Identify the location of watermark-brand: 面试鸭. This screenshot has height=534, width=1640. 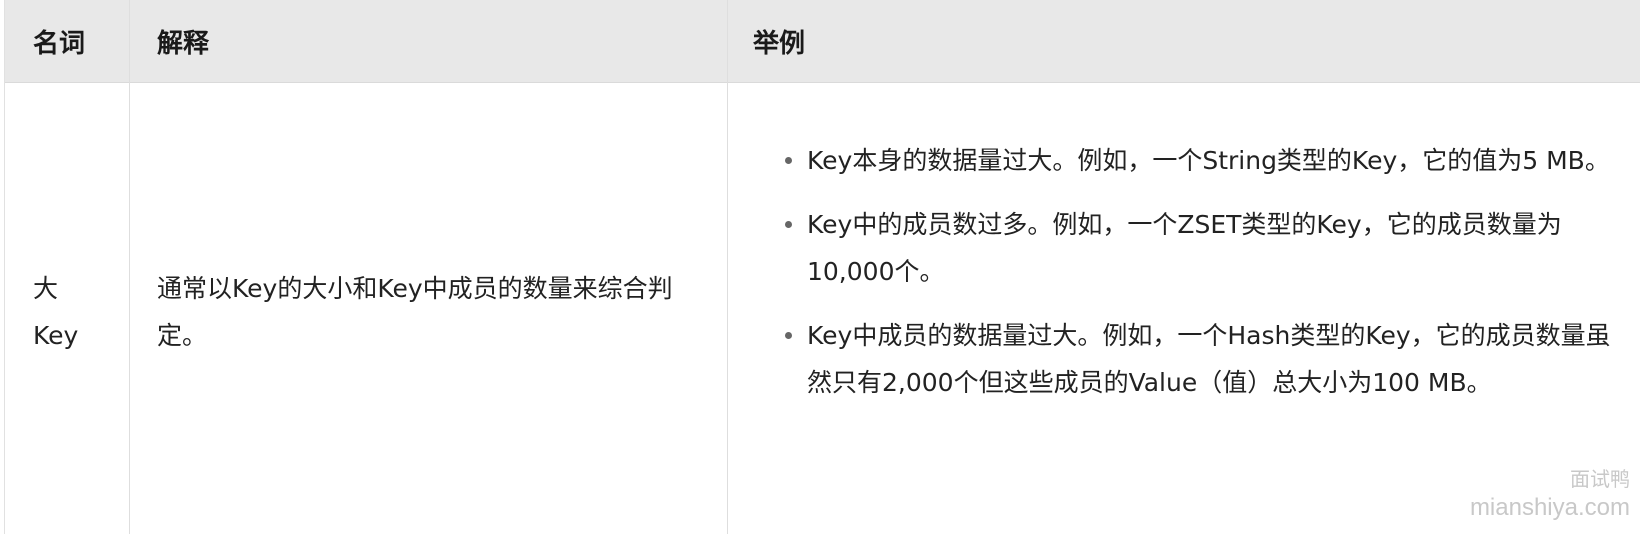
(1600, 480).